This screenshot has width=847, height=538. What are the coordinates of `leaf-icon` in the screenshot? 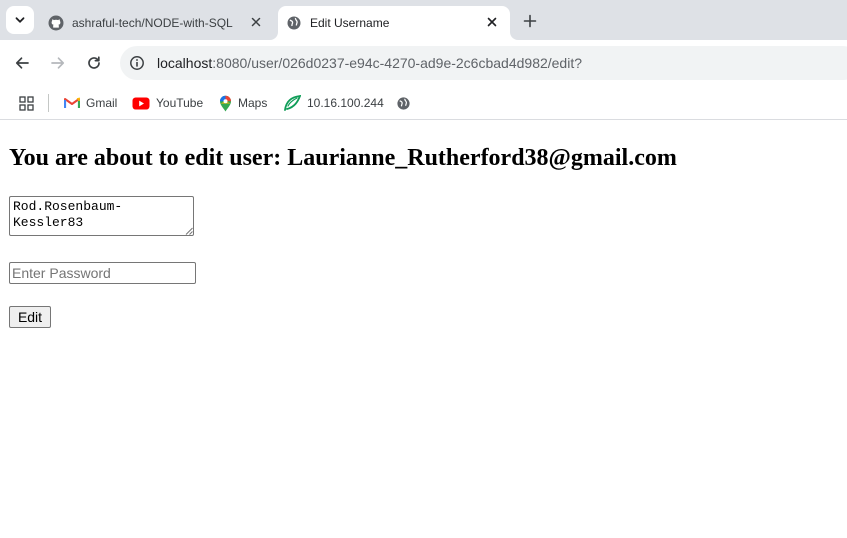 It's located at (292, 103).